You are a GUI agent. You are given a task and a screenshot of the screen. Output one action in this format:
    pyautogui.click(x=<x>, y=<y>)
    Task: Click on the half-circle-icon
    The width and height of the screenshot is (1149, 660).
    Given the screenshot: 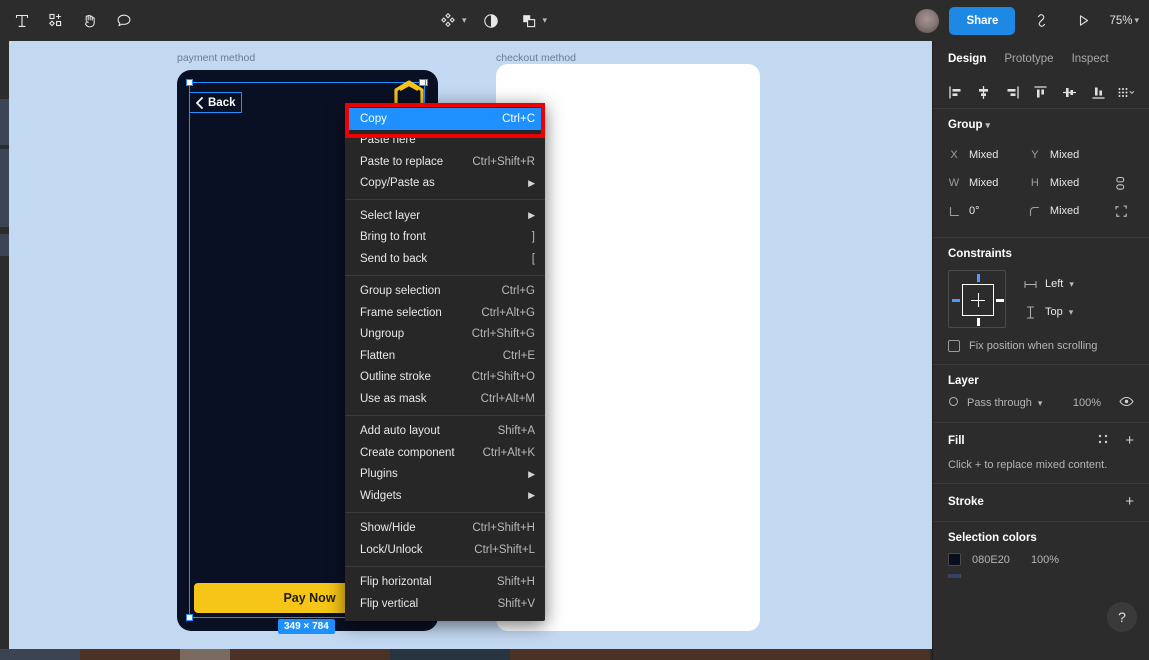 What is the action you would take?
    pyautogui.click(x=491, y=21)
    